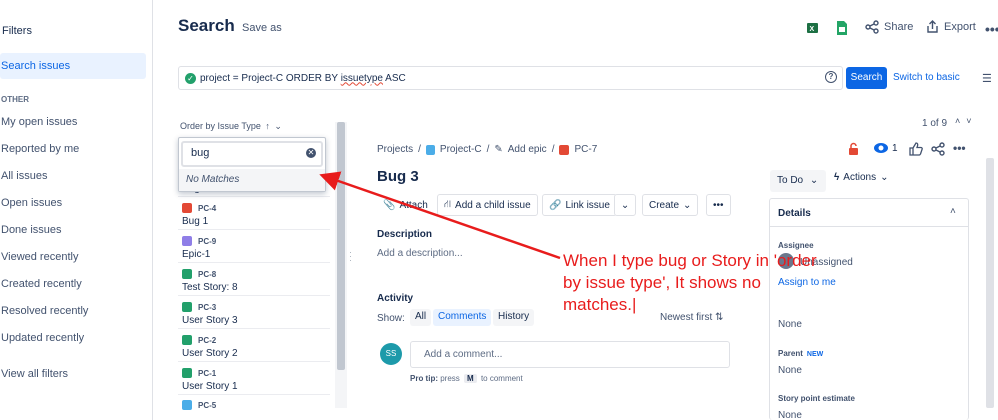  What do you see at coordinates (440, 215) in the screenshot?
I see `annotation-arrow` at bounding box center [440, 215].